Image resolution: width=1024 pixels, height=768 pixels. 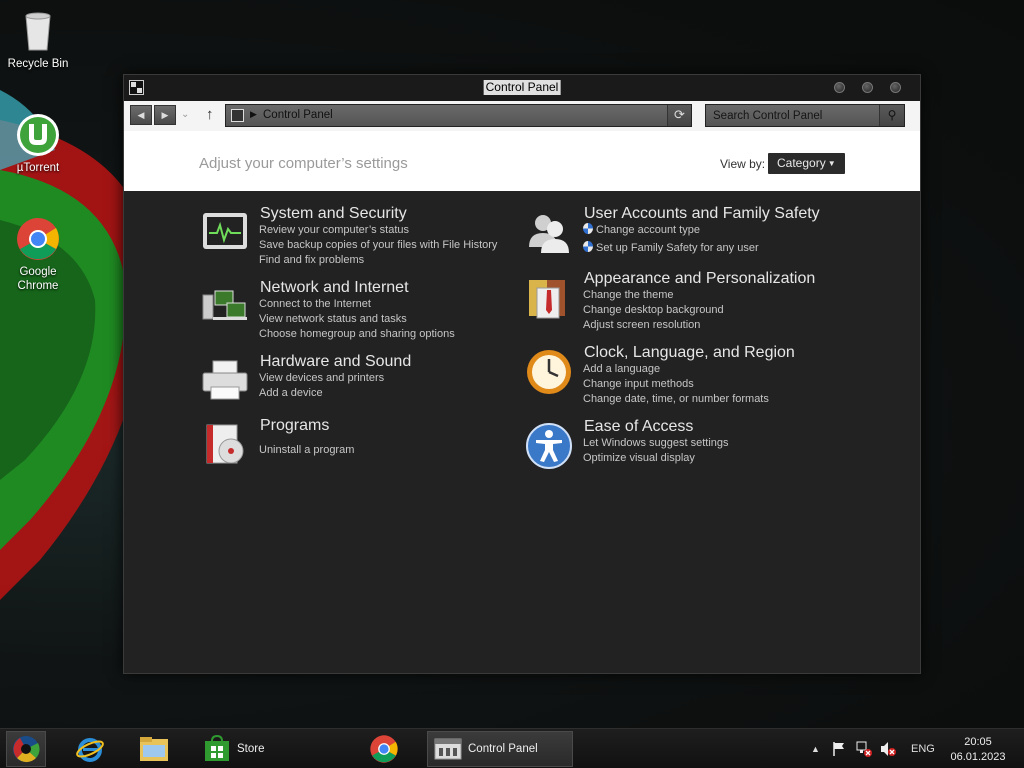 What do you see at coordinates (165, 115) in the screenshot?
I see `forward-button: ▶` at bounding box center [165, 115].